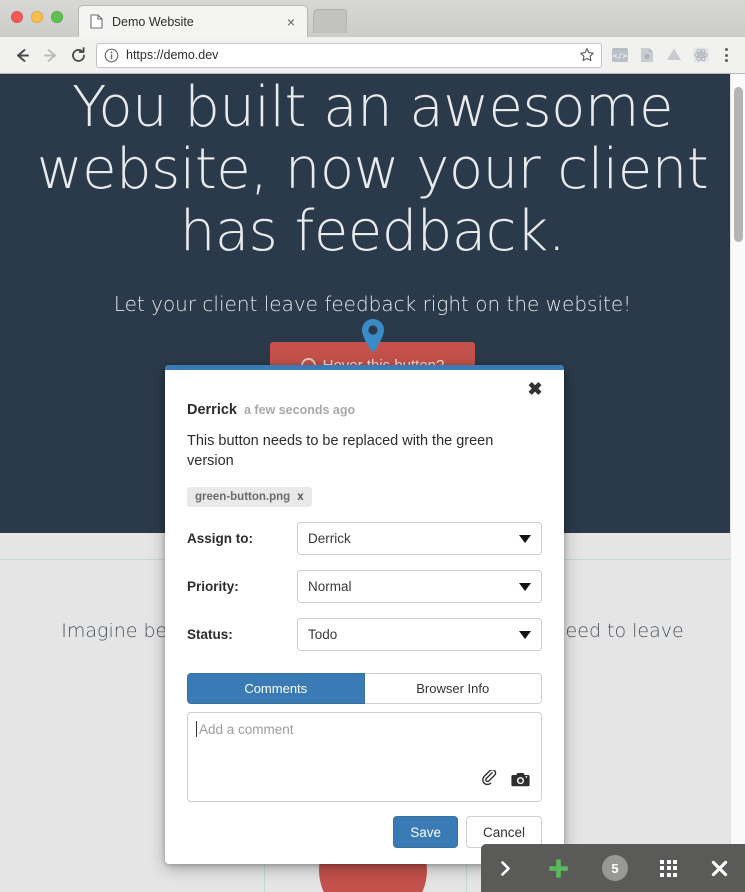 The width and height of the screenshot is (745, 892). What do you see at coordinates (210, 635) in the screenshot?
I see `status-label: Status:` at bounding box center [210, 635].